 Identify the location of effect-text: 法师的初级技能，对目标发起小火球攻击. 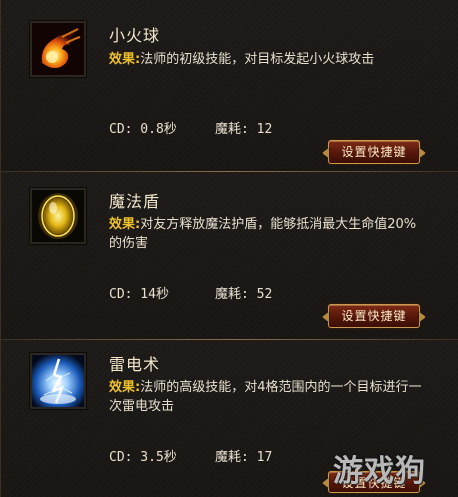
(257, 59).